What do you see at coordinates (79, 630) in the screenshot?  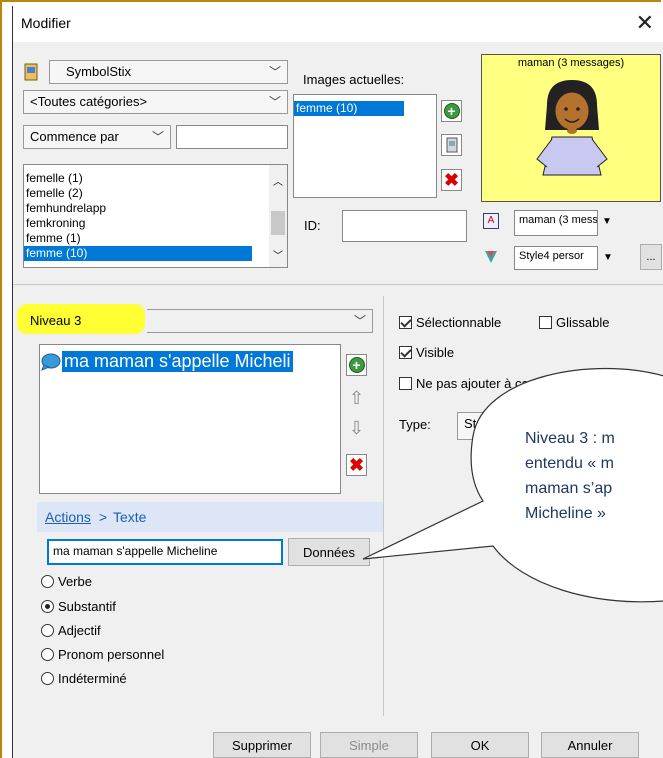 I see `radio-label: Adjectif` at bounding box center [79, 630].